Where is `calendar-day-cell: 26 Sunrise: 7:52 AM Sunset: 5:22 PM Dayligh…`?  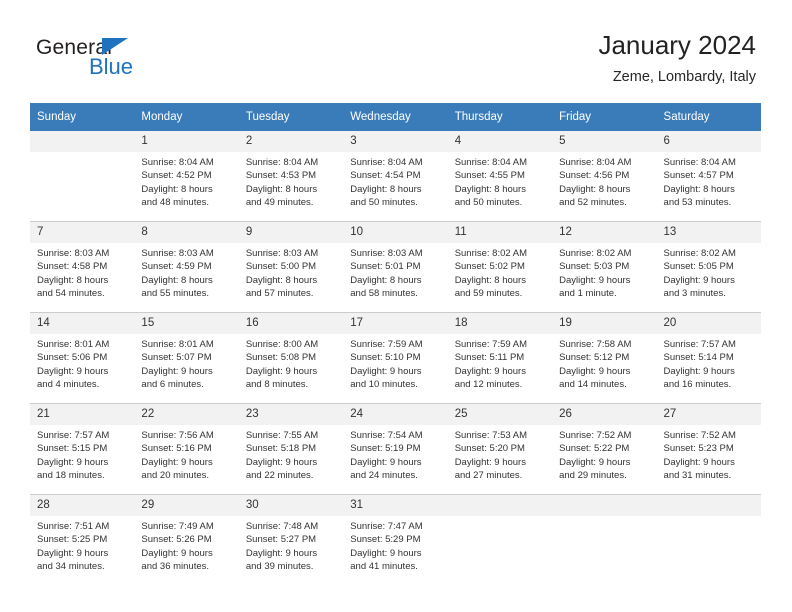
calendar-day-cell: 26 Sunrise: 7:52 AM Sunset: 5:22 PM Dayligh… is located at coordinates (604, 449).